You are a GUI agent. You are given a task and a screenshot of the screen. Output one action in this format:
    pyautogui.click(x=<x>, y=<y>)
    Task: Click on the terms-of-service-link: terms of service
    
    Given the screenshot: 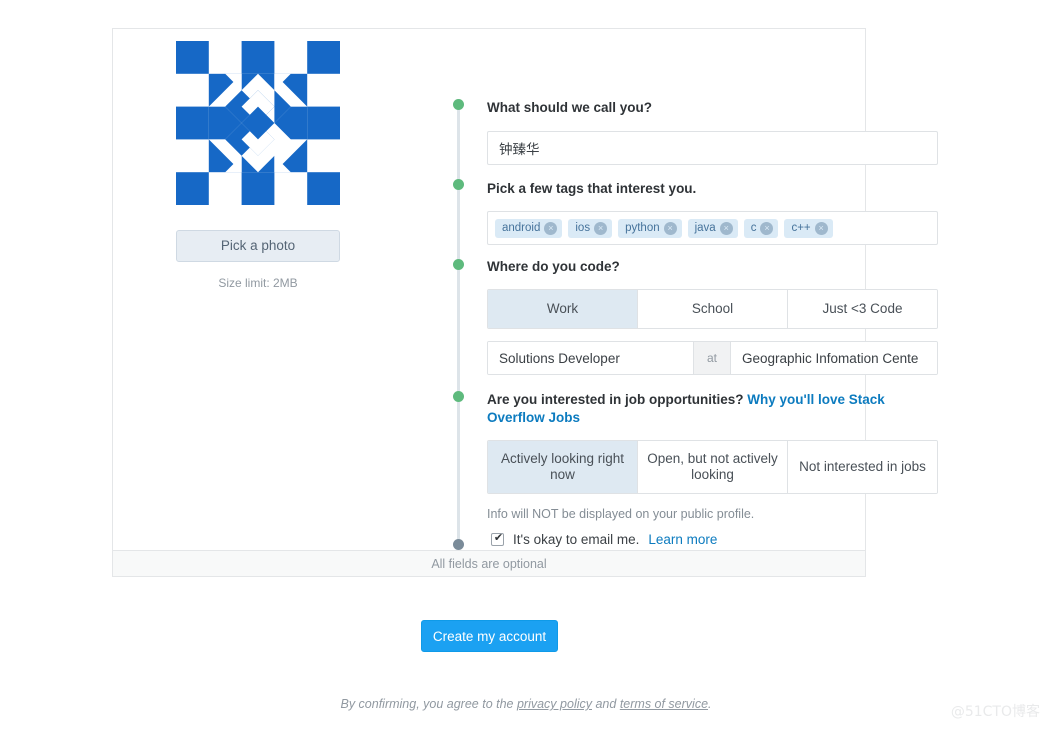 What is the action you would take?
    pyautogui.click(x=664, y=704)
    